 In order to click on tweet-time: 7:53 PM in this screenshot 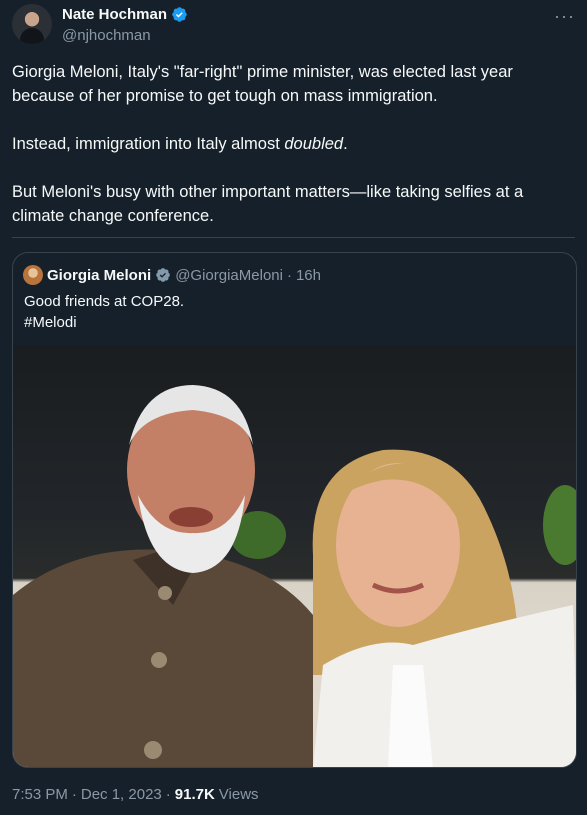, I will do `click(40, 794)`.